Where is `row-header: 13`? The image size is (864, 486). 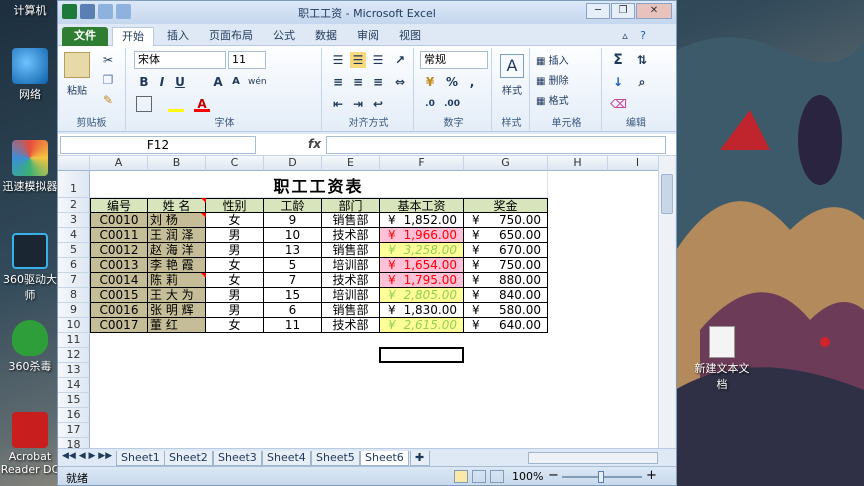
row-header: 13 is located at coordinates (74, 370).